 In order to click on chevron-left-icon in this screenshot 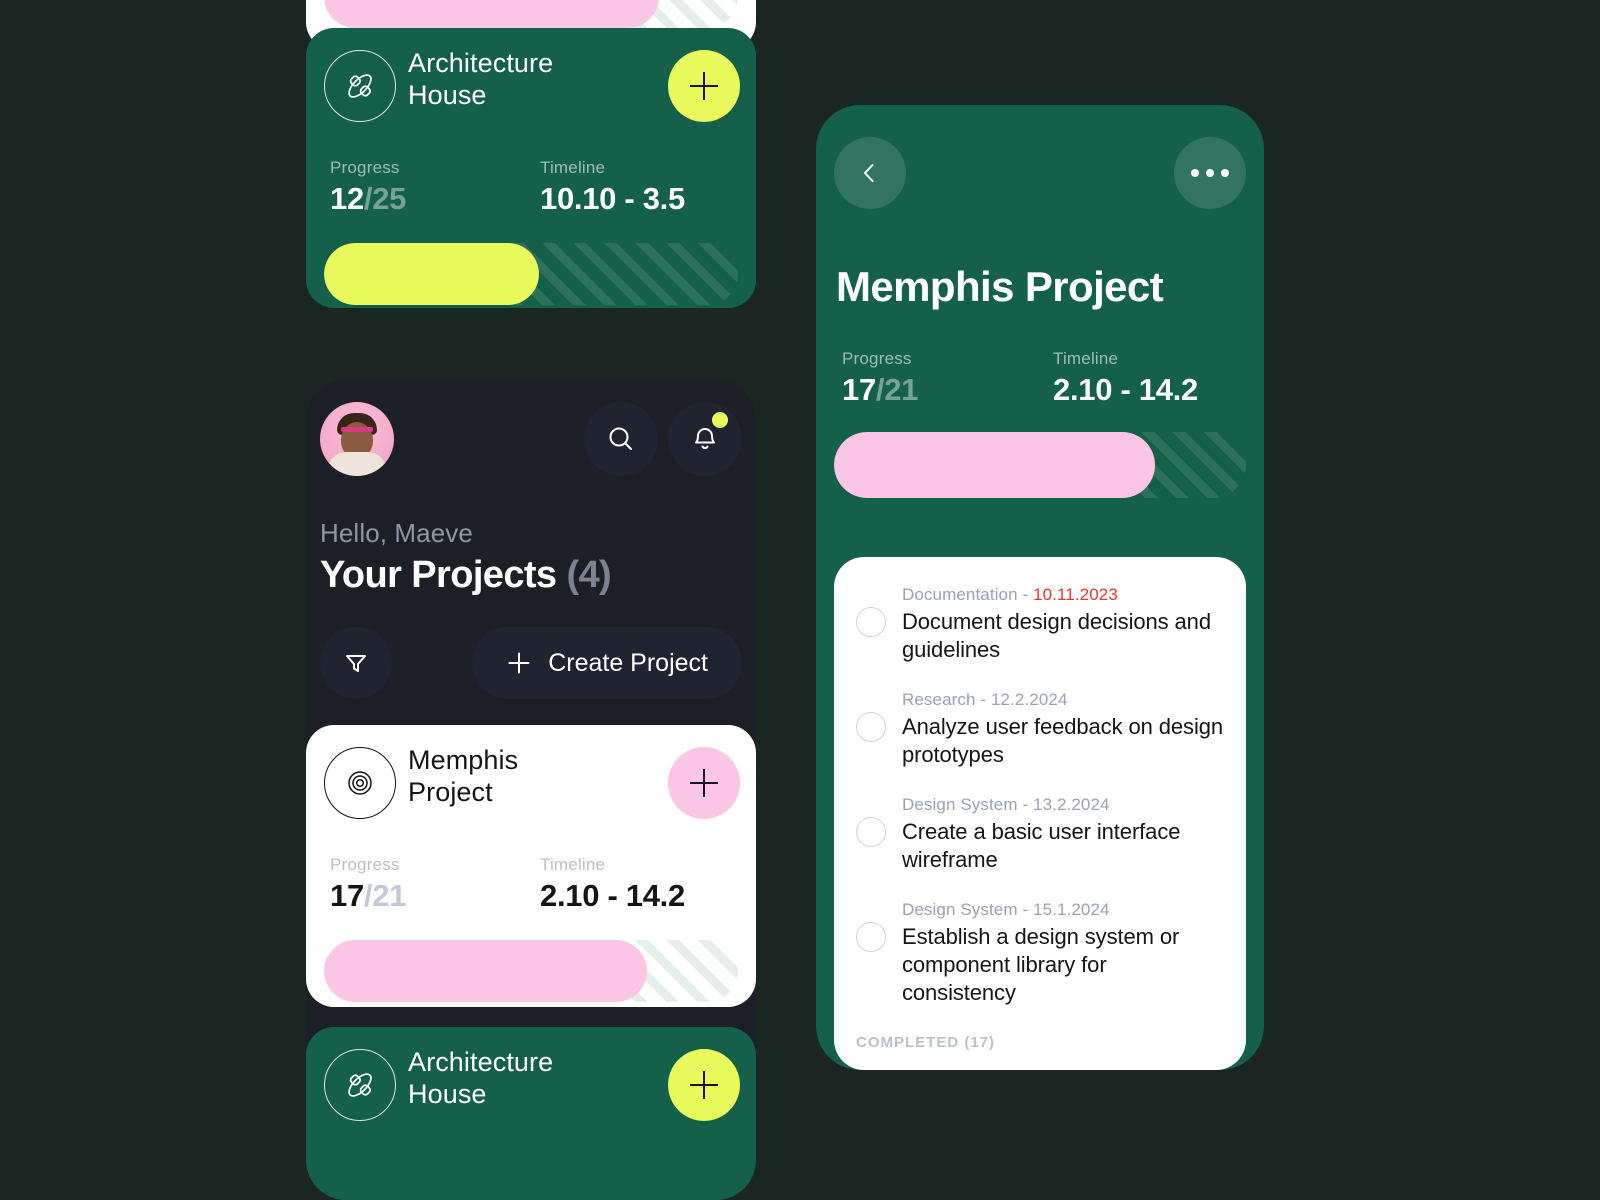, I will do `click(870, 173)`.